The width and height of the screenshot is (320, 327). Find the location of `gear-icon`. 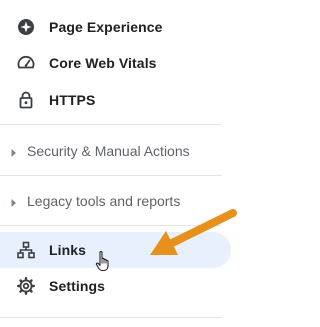

gear-icon is located at coordinates (26, 286).